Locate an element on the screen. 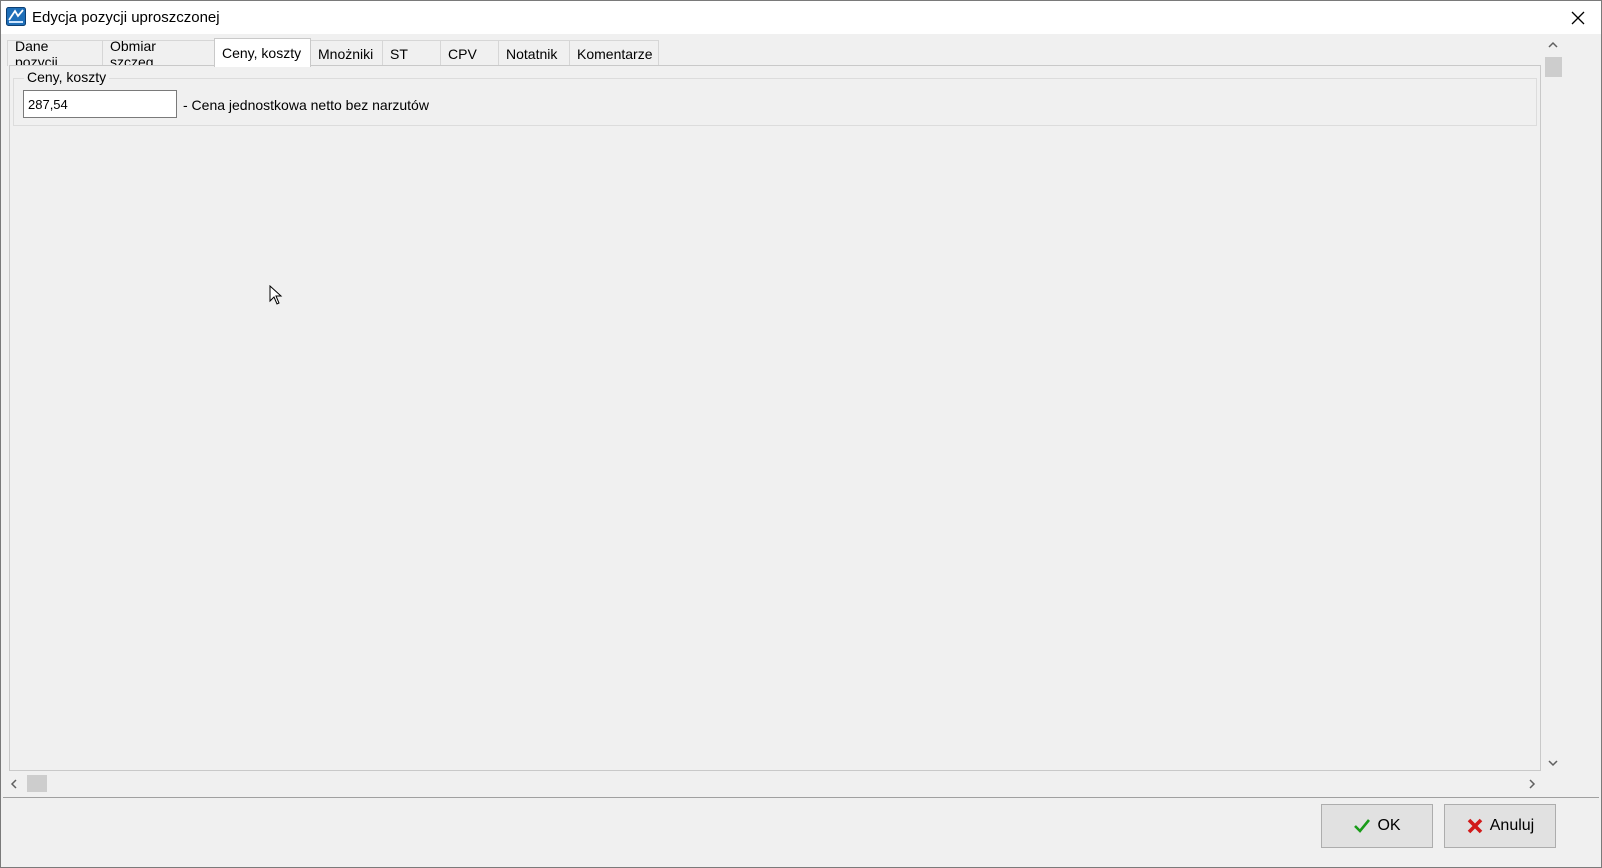 This screenshot has width=1602, height=868. scroll-down-icon is located at coordinates (1553, 763).